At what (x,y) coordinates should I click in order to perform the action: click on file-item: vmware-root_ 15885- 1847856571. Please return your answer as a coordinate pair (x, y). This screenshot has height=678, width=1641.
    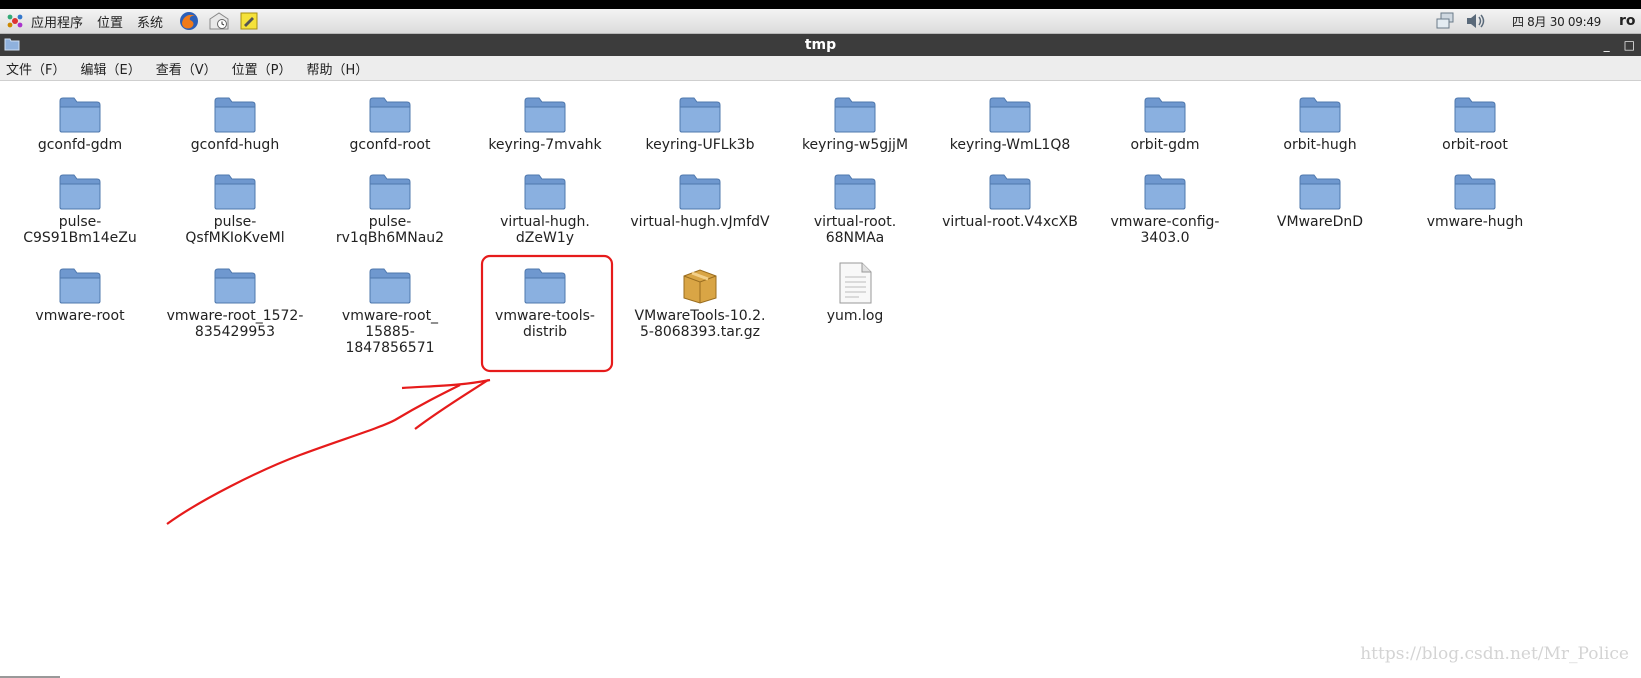
    Looking at the image, I should click on (390, 310).